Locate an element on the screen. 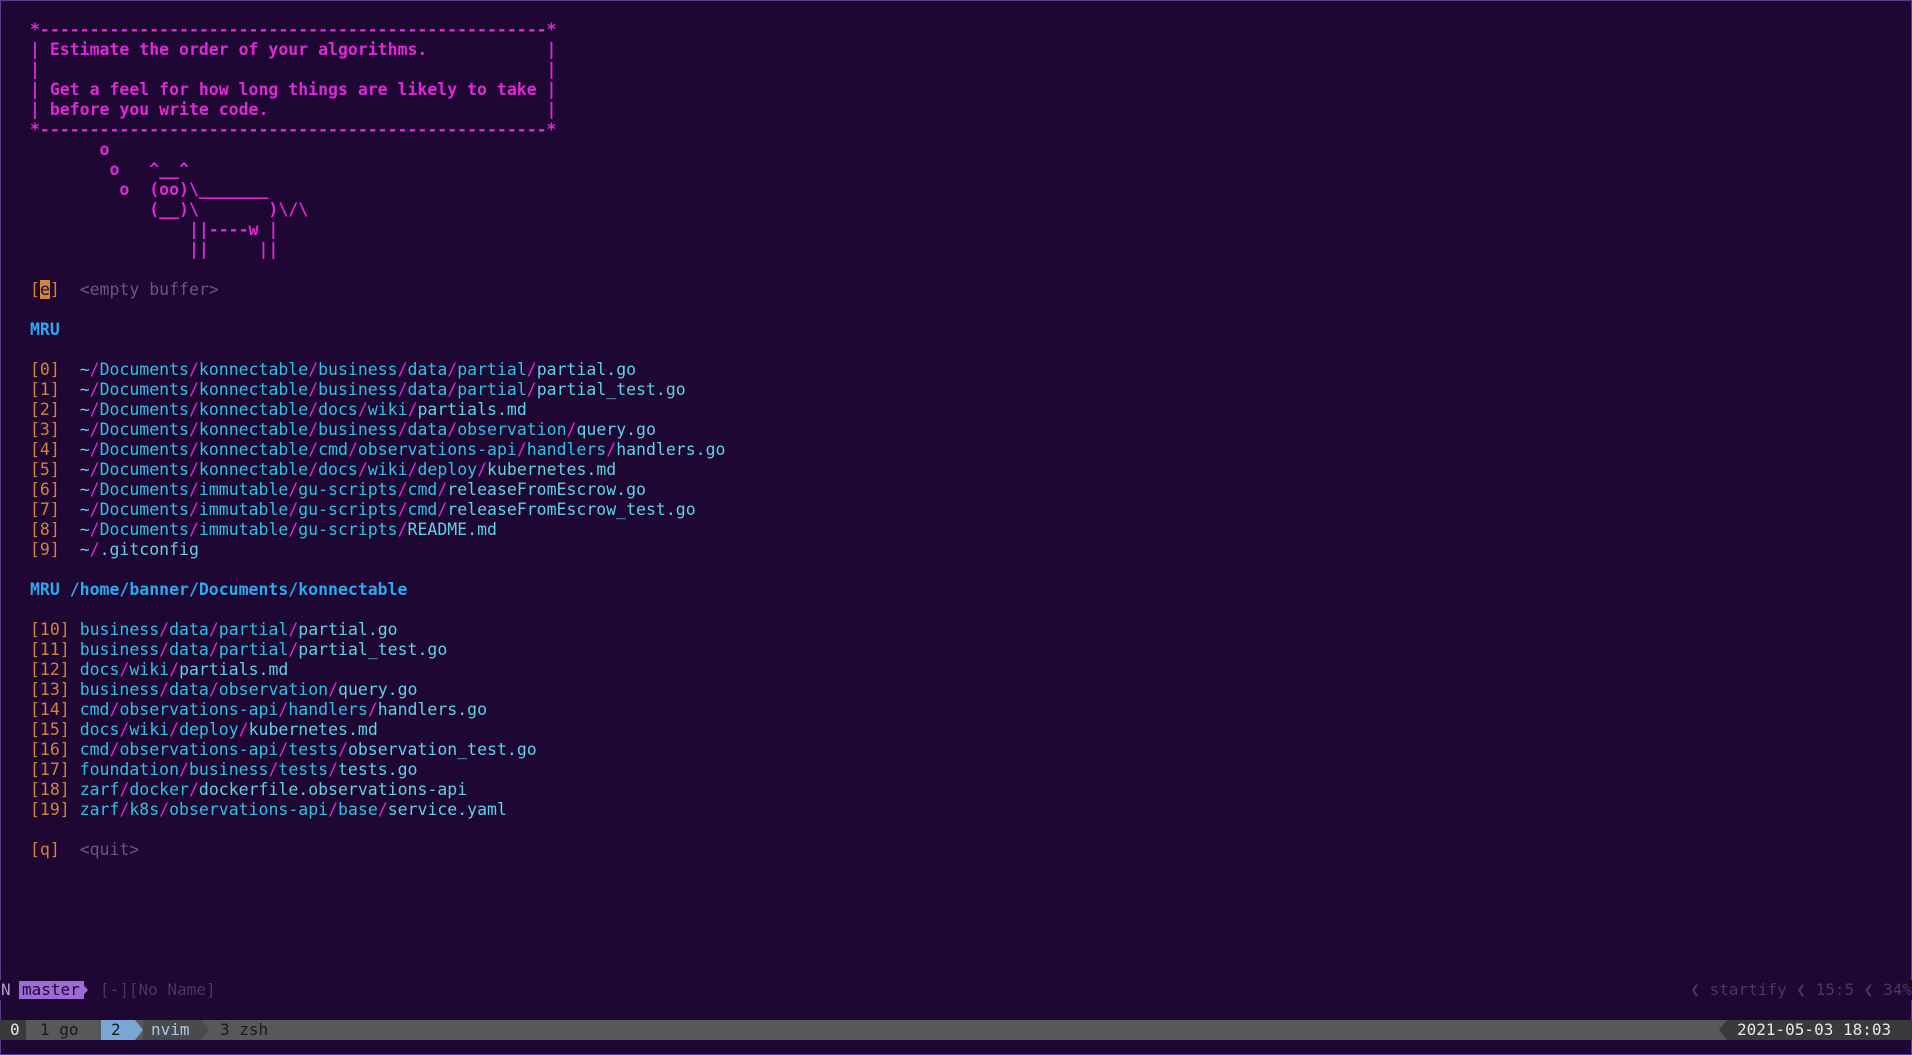  tmux-window-3: 3 zsh is located at coordinates (241, 1030).